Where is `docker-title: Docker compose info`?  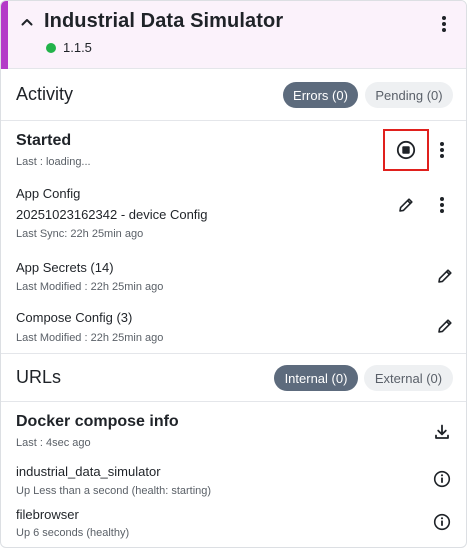
docker-title: Docker compose info is located at coordinates (97, 421).